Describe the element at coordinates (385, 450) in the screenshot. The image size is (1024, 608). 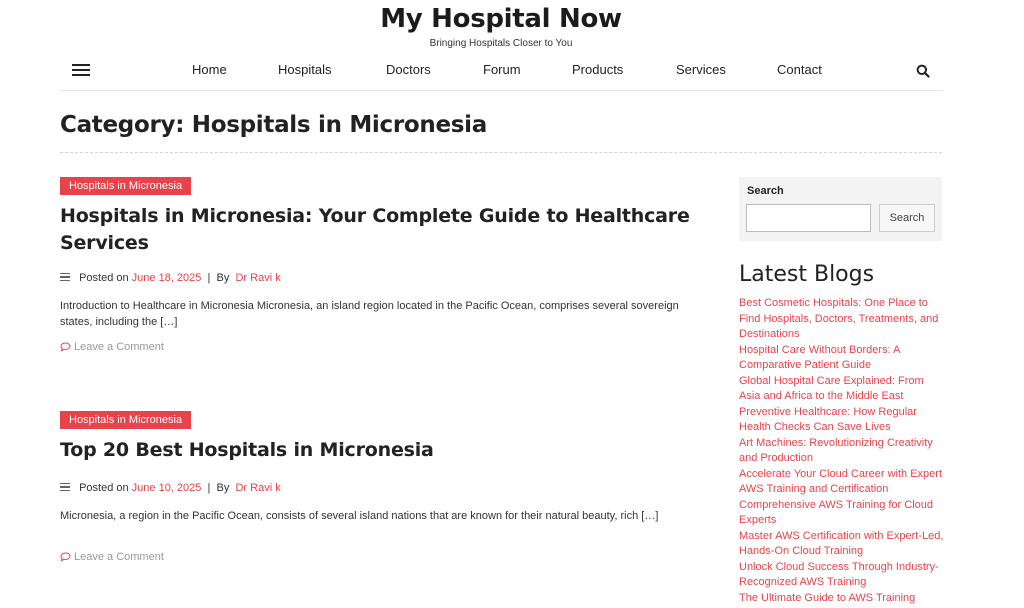
I see `post-title: Top 20 Best Hospitals in Micronesia` at that location.